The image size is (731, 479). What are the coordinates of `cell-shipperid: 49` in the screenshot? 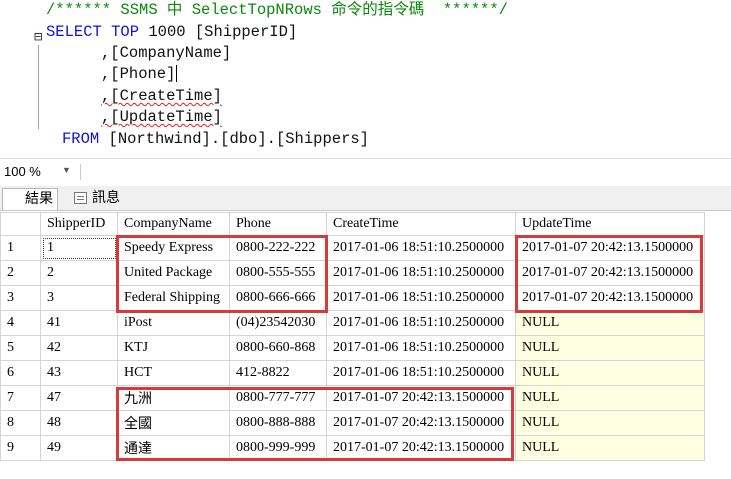 It's located at (79, 448).